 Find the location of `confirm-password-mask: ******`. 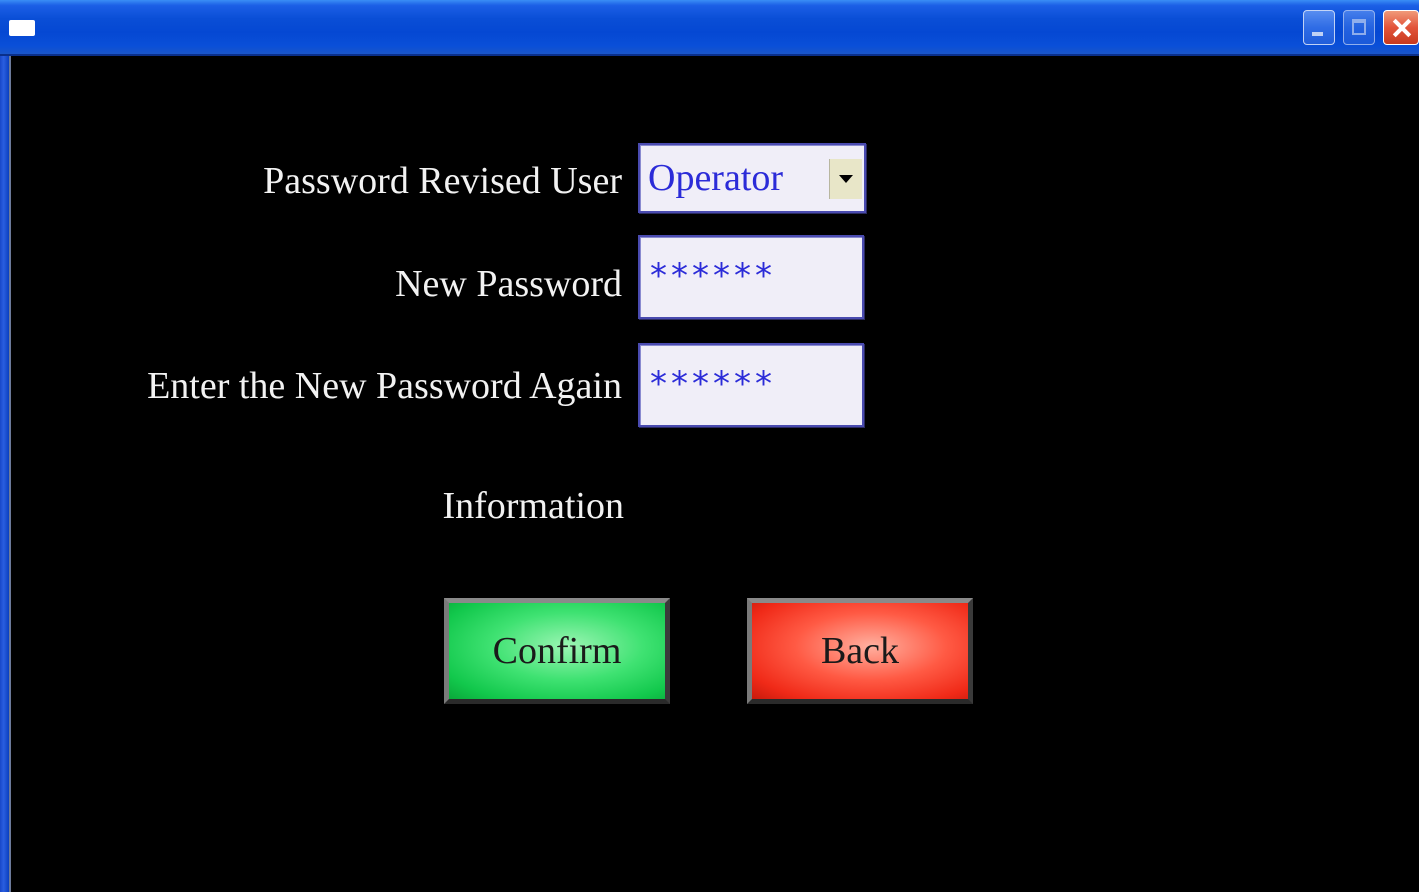

confirm-password-mask: ****** is located at coordinates (713, 384).